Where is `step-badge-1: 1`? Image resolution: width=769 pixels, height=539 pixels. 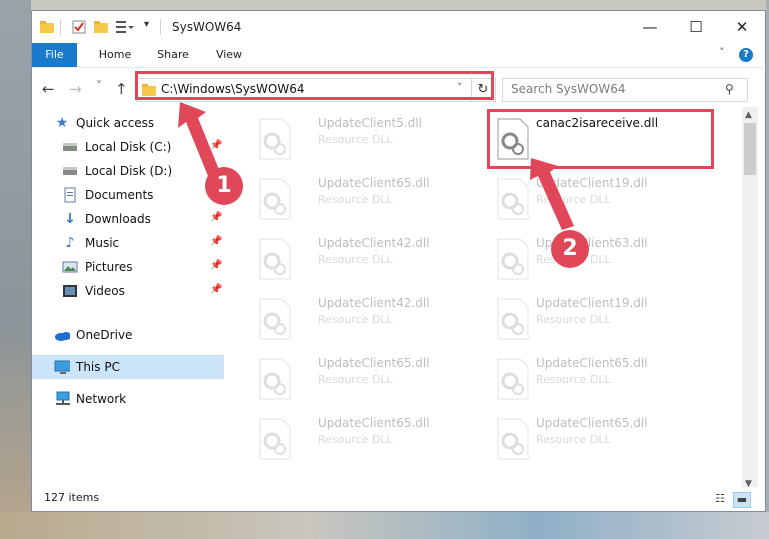 step-badge-1: 1 is located at coordinates (224, 186).